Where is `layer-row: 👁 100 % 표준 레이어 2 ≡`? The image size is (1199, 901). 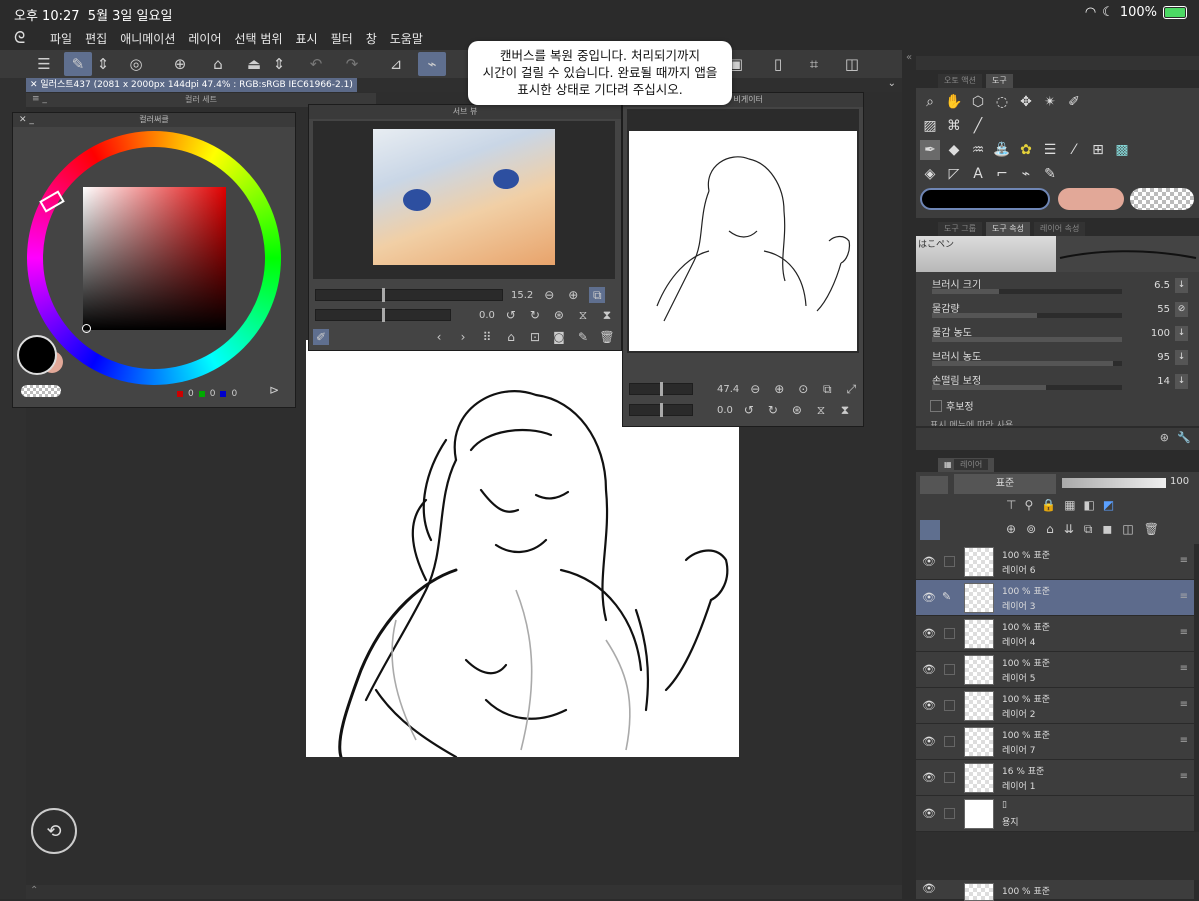 layer-row: 👁 100 % 표준 레이어 2 ≡ is located at coordinates (1055, 706).